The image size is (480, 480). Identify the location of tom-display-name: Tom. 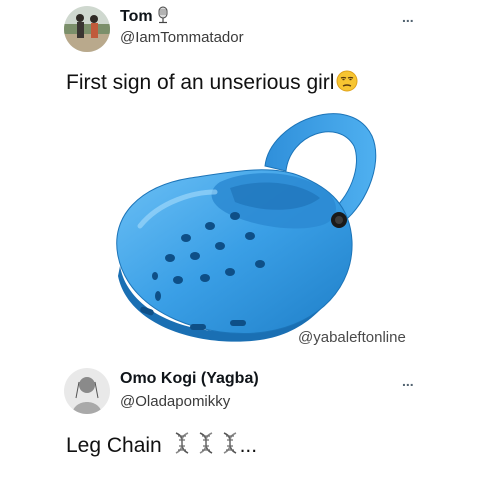
(145, 17).